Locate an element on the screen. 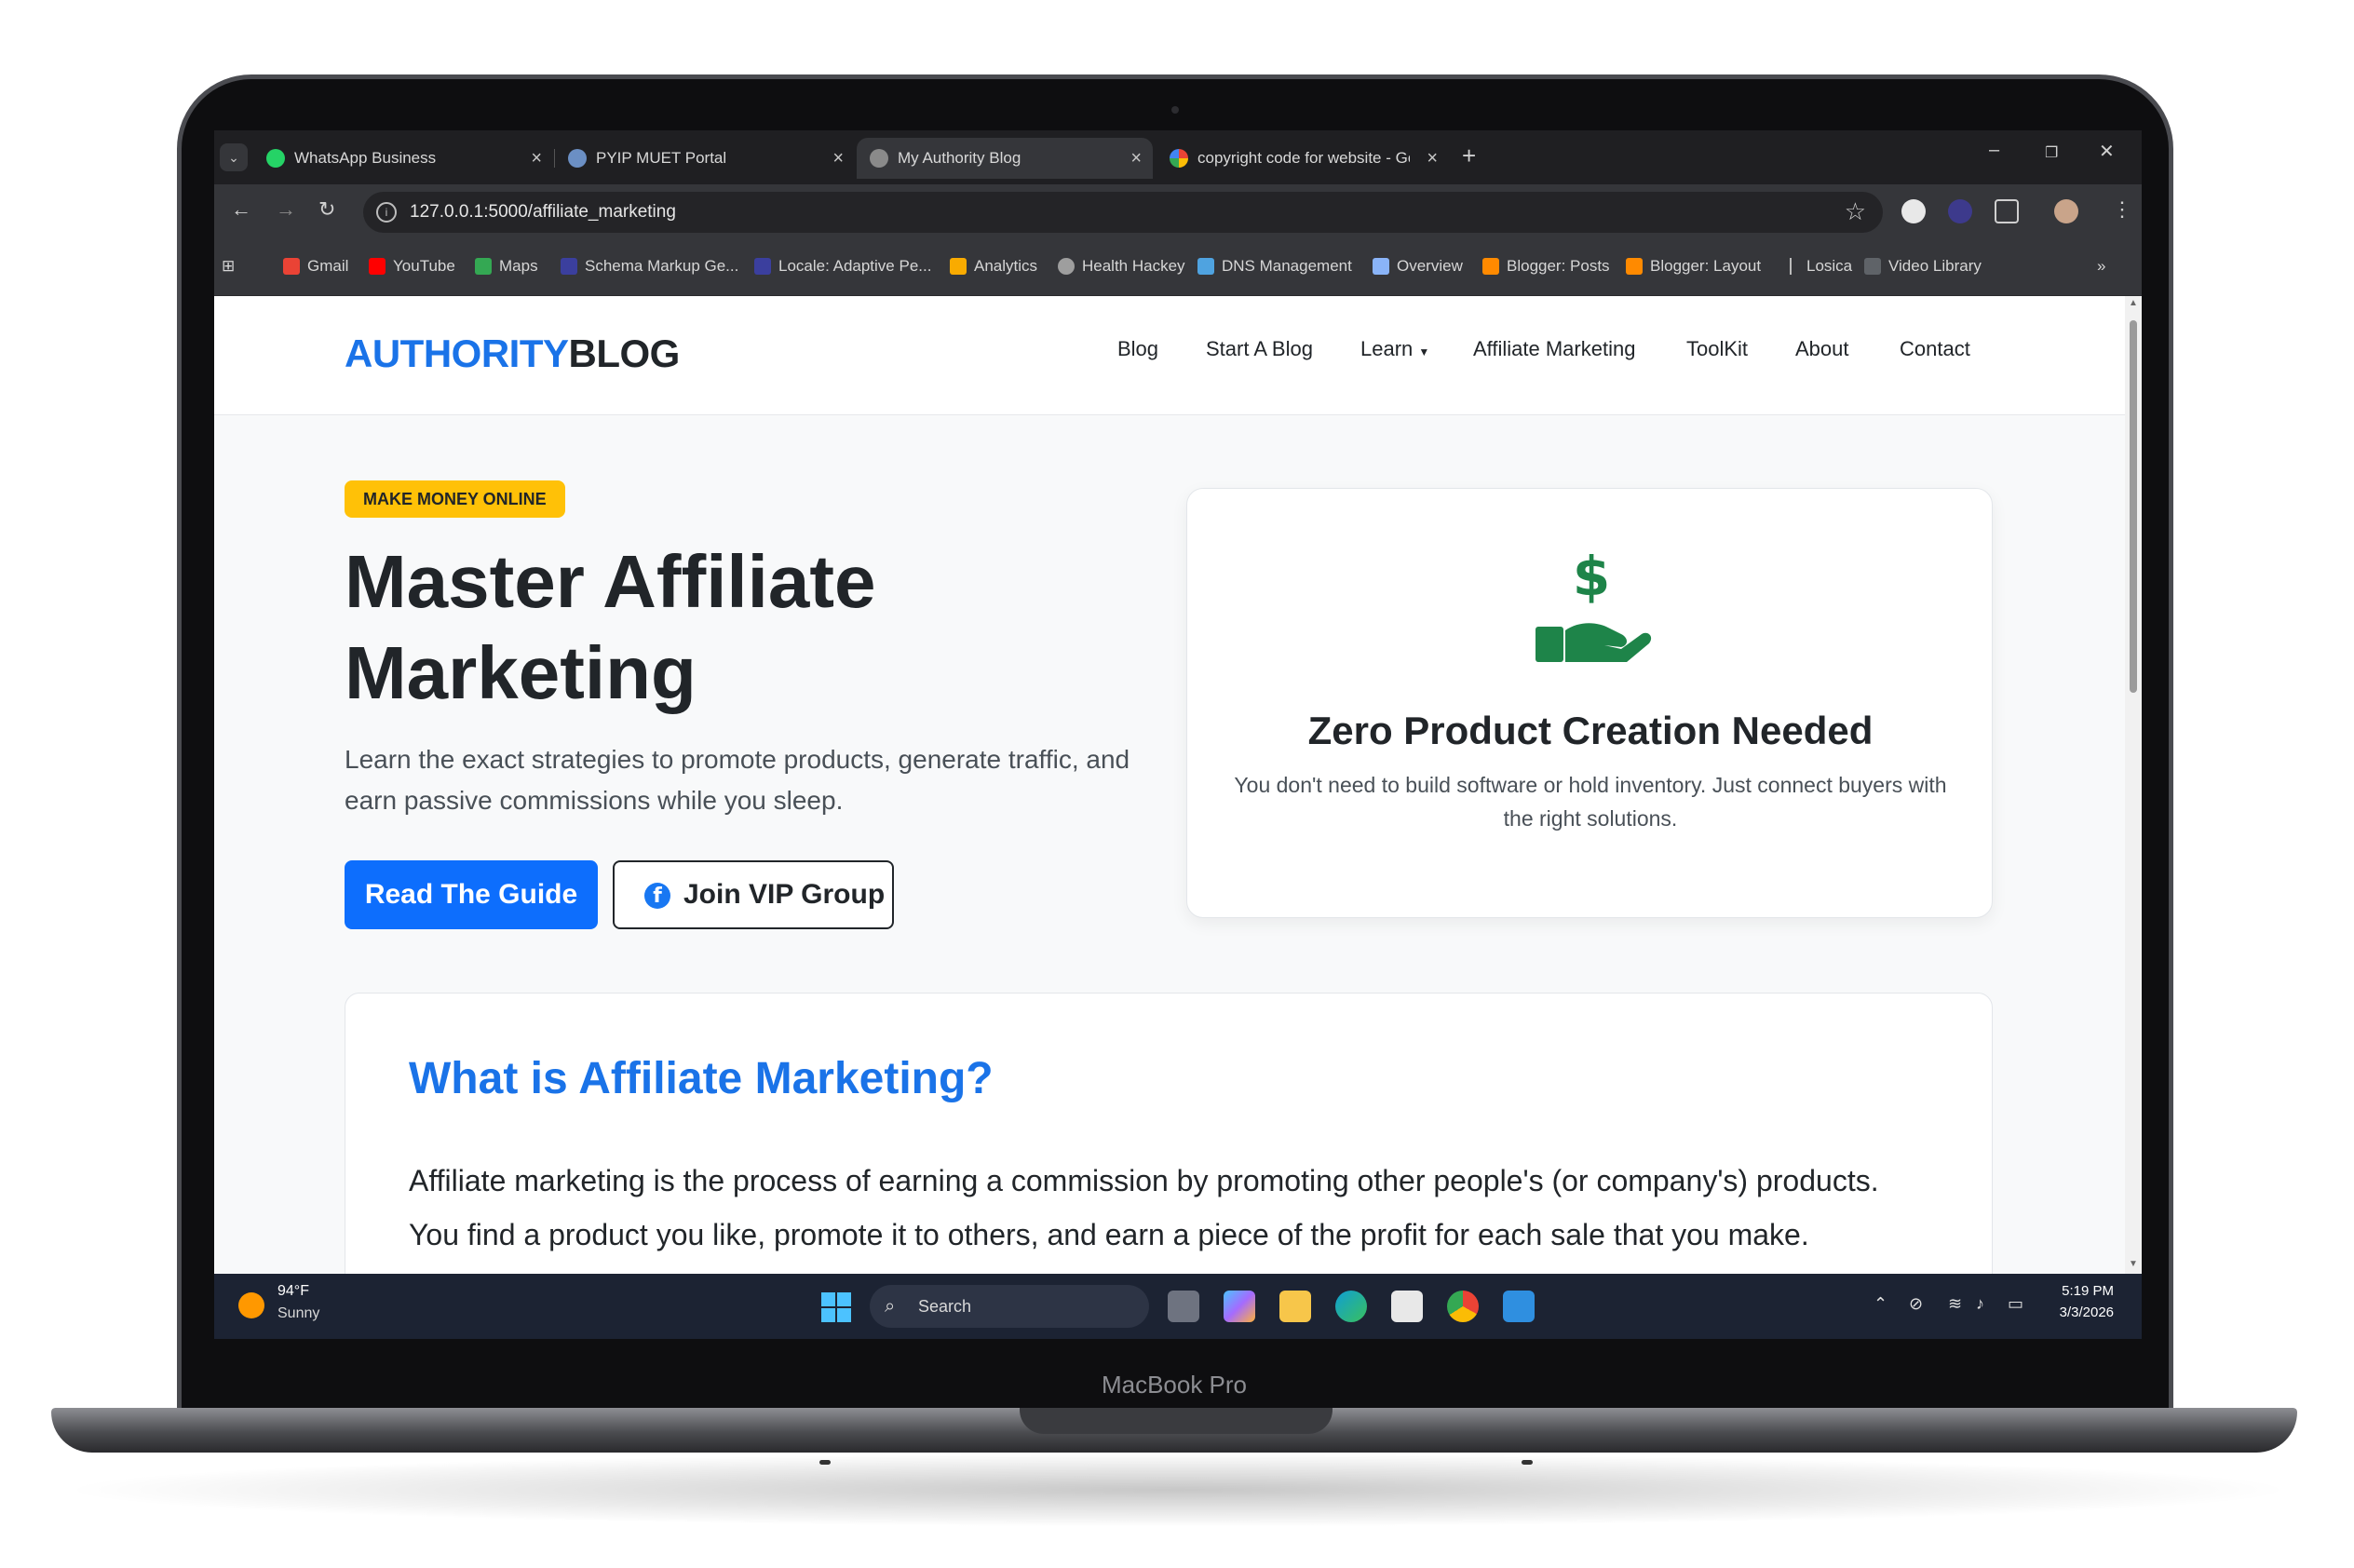 Image resolution: width=2354 pixels, height=1568 pixels. nav-learn-label: Learn is located at coordinates (1387, 348).